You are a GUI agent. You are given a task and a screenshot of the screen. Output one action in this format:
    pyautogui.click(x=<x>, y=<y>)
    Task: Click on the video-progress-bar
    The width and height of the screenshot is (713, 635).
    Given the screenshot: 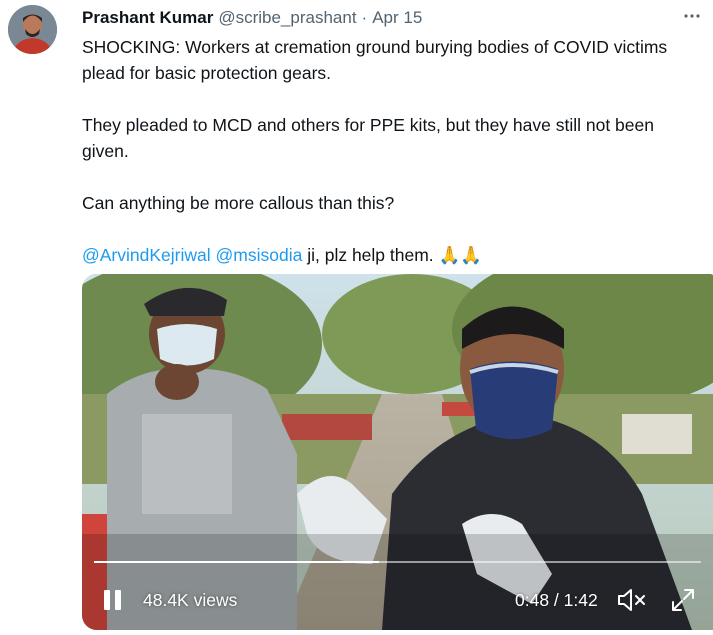 What is the action you would take?
    pyautogui.click(x=397, y=562)
    